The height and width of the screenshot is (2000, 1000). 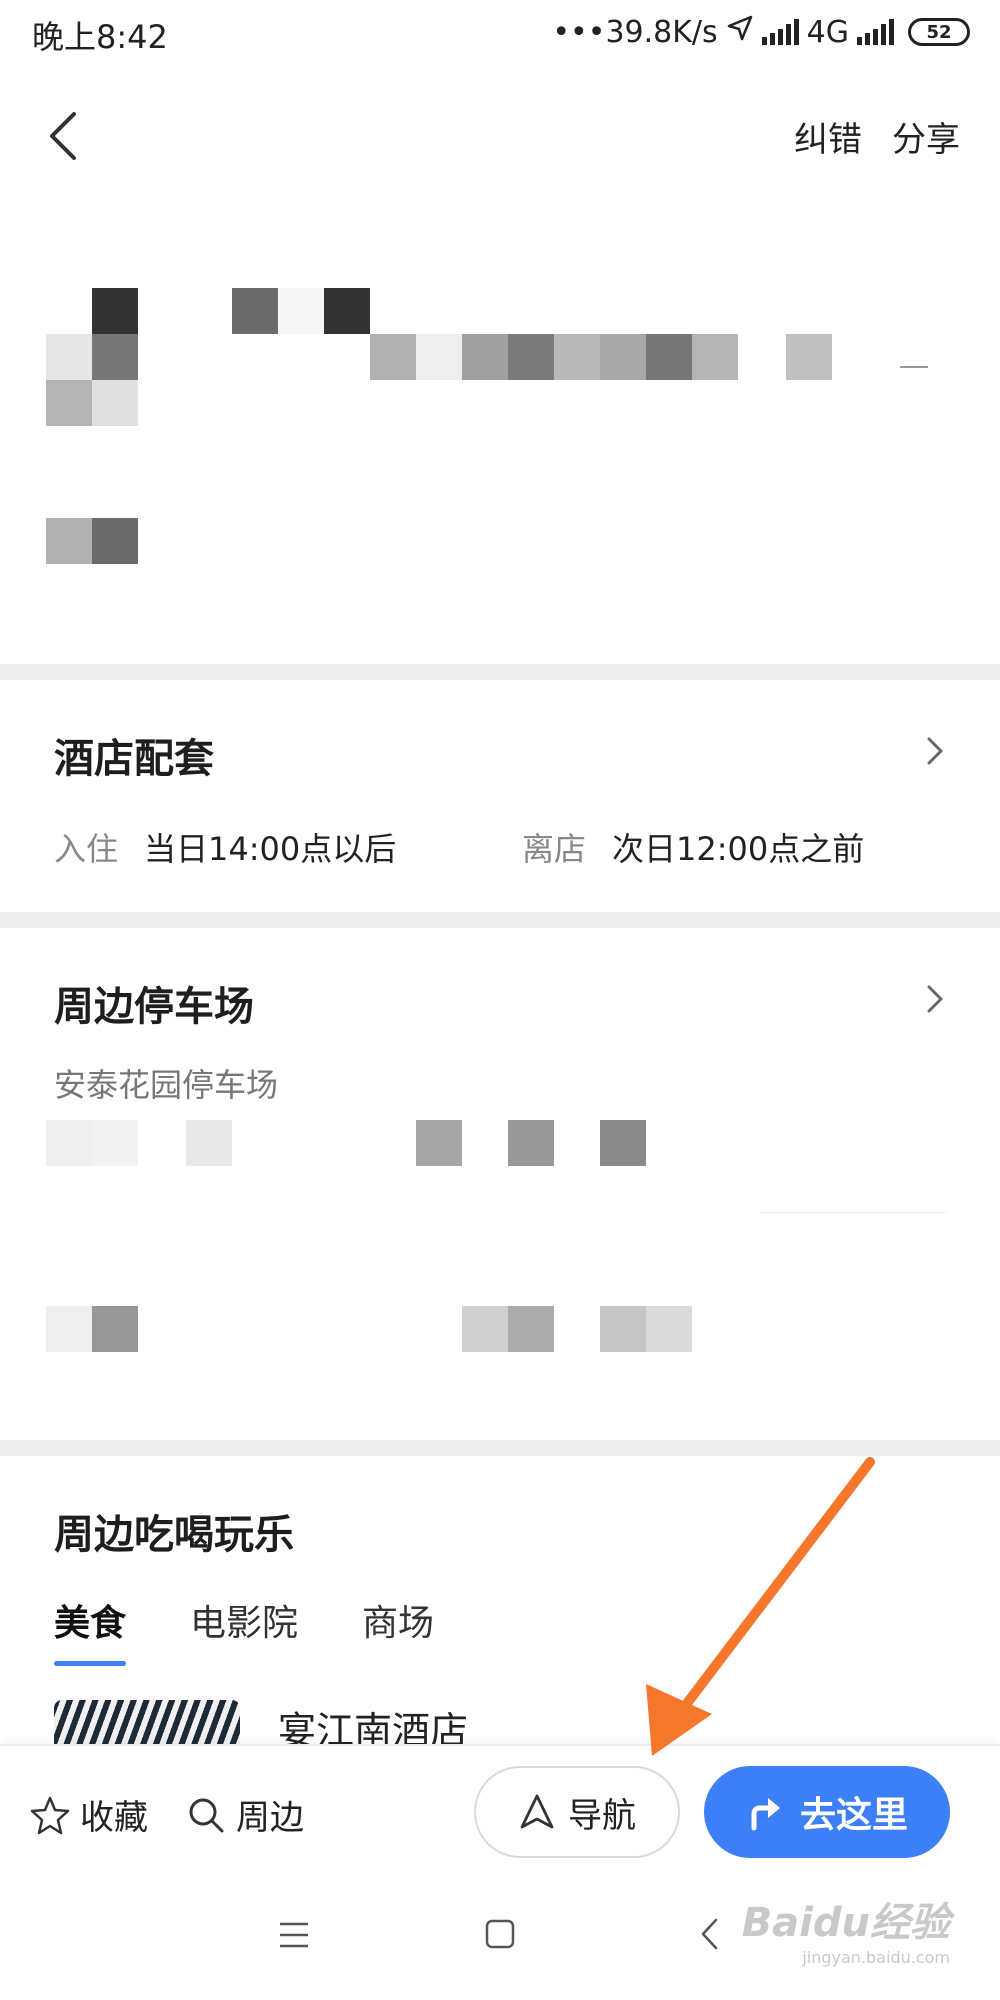 What do you see at coordinates (206, 1815) in the screenshot?
I see `search-icon` at bounding box center [206, 1815].